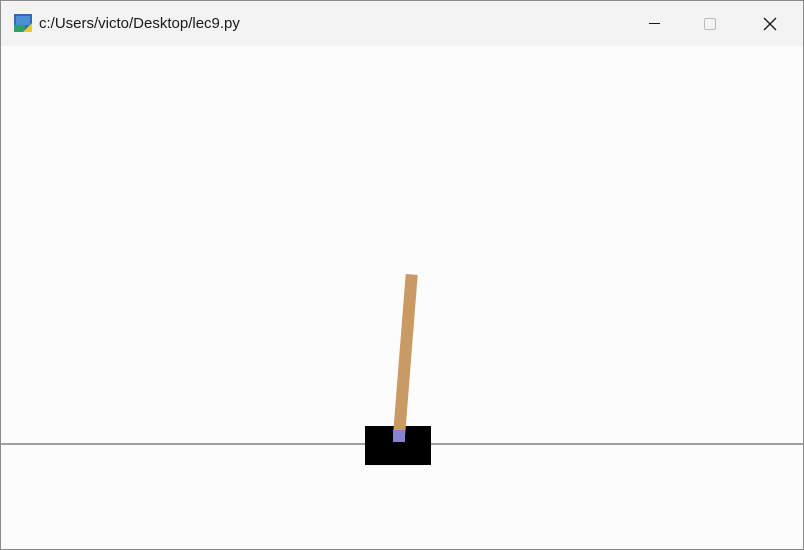  I want to click on window-title: c:/Users/victo/Desktop/lec9.py, so click(139, 23).